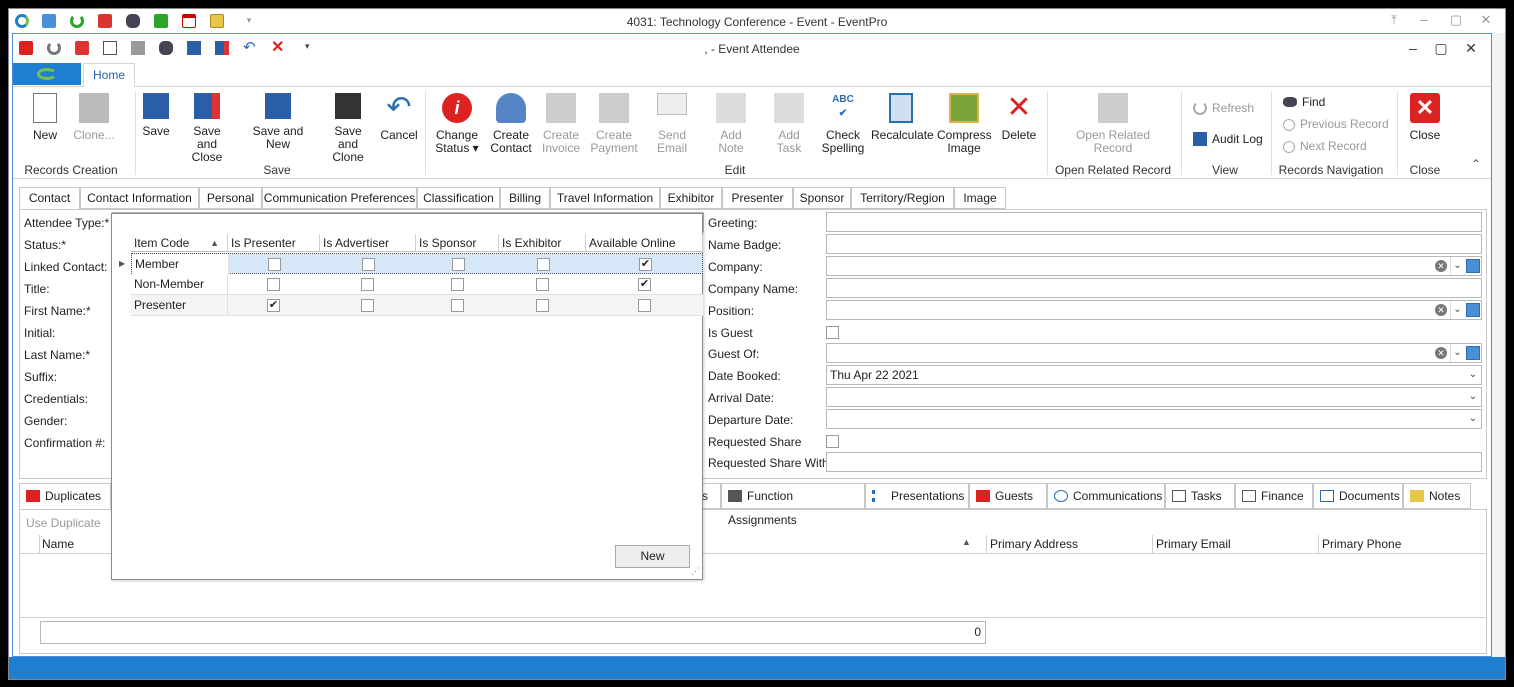  Describe the element at coordinates (274, 264) in the screenshot. I see `is-presenter-checkbox` at that location.